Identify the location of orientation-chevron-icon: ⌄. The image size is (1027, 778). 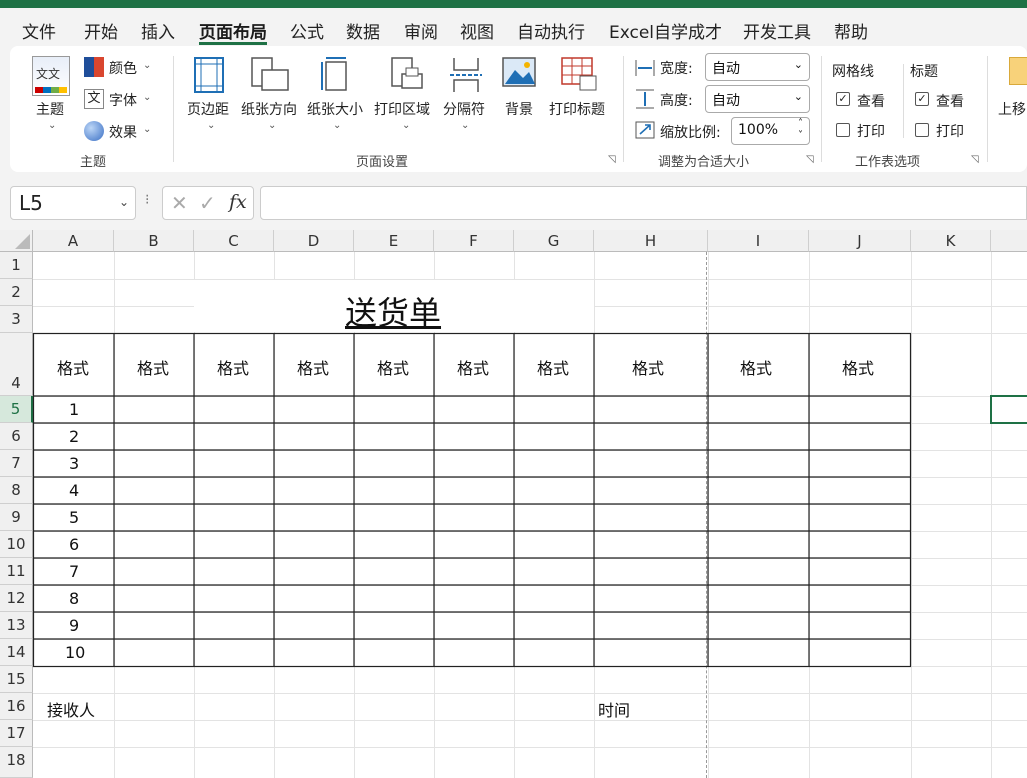
(272, 125).